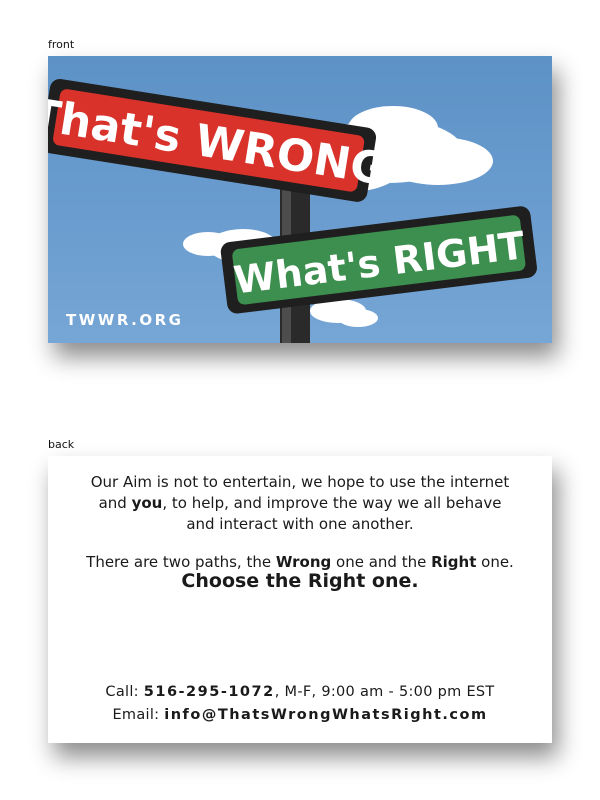 This screenshot has width=600, height=800. Describe the element at coordinates (61, 44) in the screenshot. I see `front-label: front` at that location.